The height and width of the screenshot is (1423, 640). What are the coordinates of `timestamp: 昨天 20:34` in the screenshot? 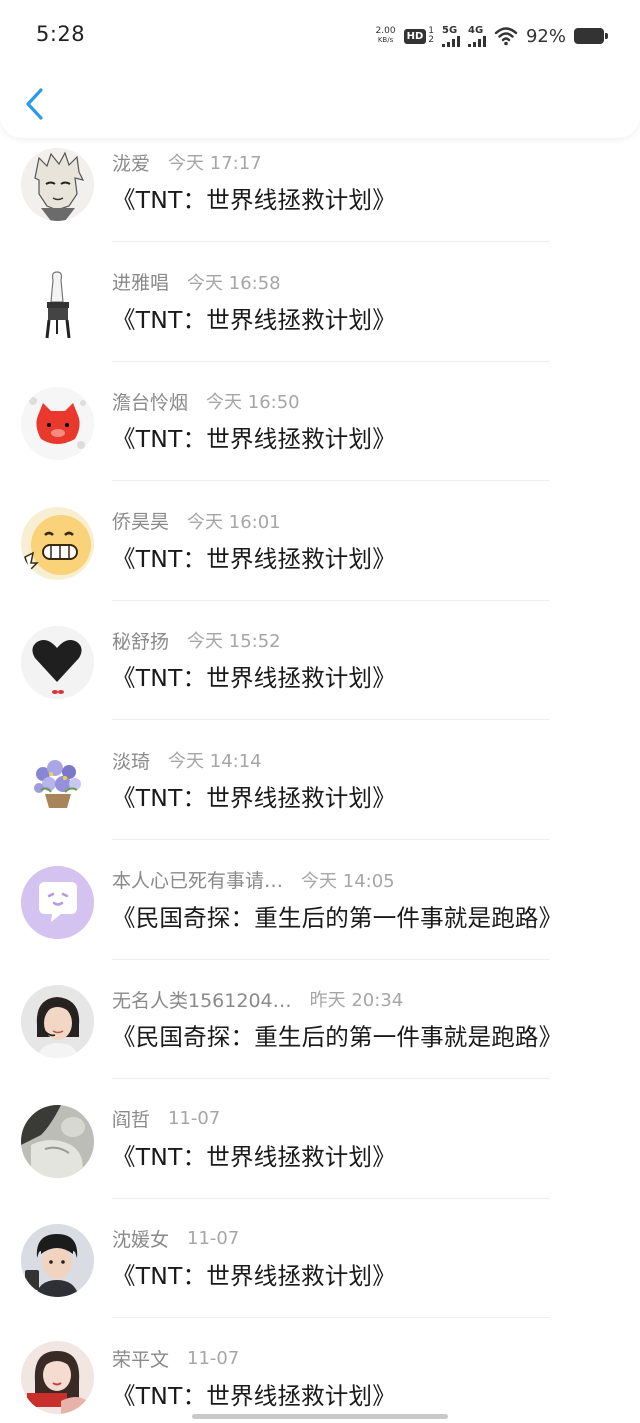 It's located at (356, 1001).